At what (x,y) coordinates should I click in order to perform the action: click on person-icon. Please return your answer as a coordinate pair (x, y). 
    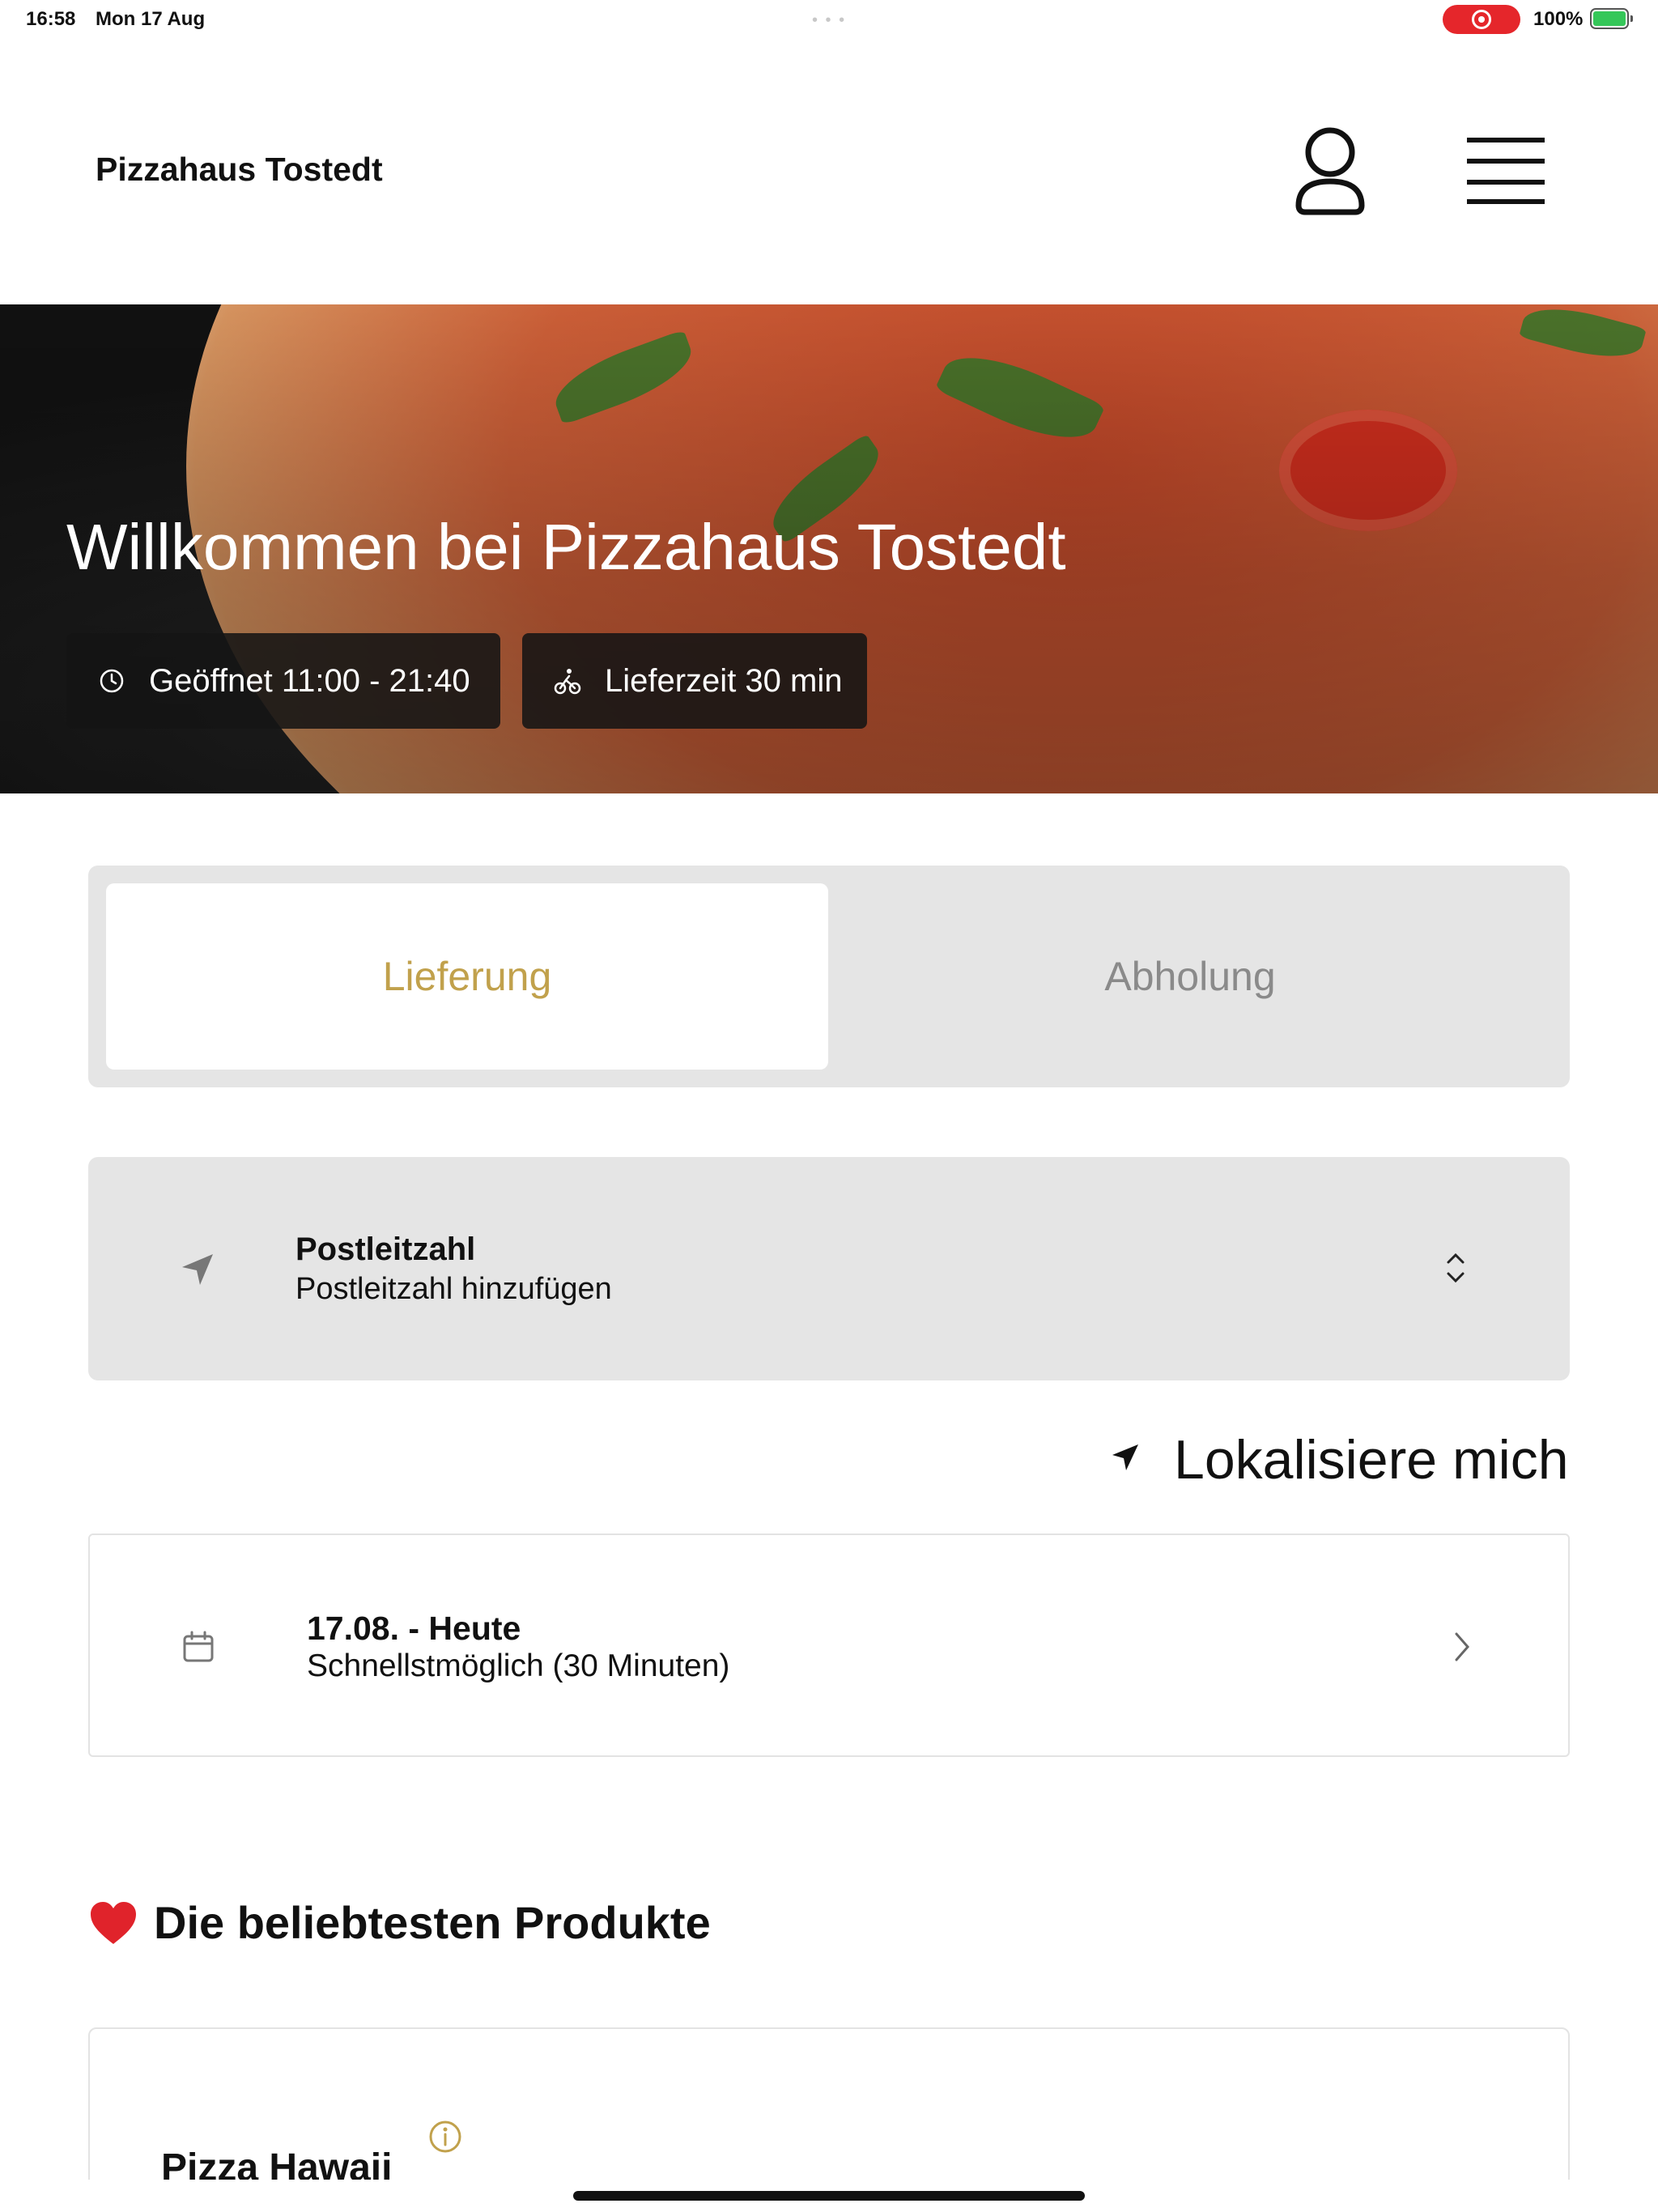
    Looking at the image, I should click on (1330, 172).